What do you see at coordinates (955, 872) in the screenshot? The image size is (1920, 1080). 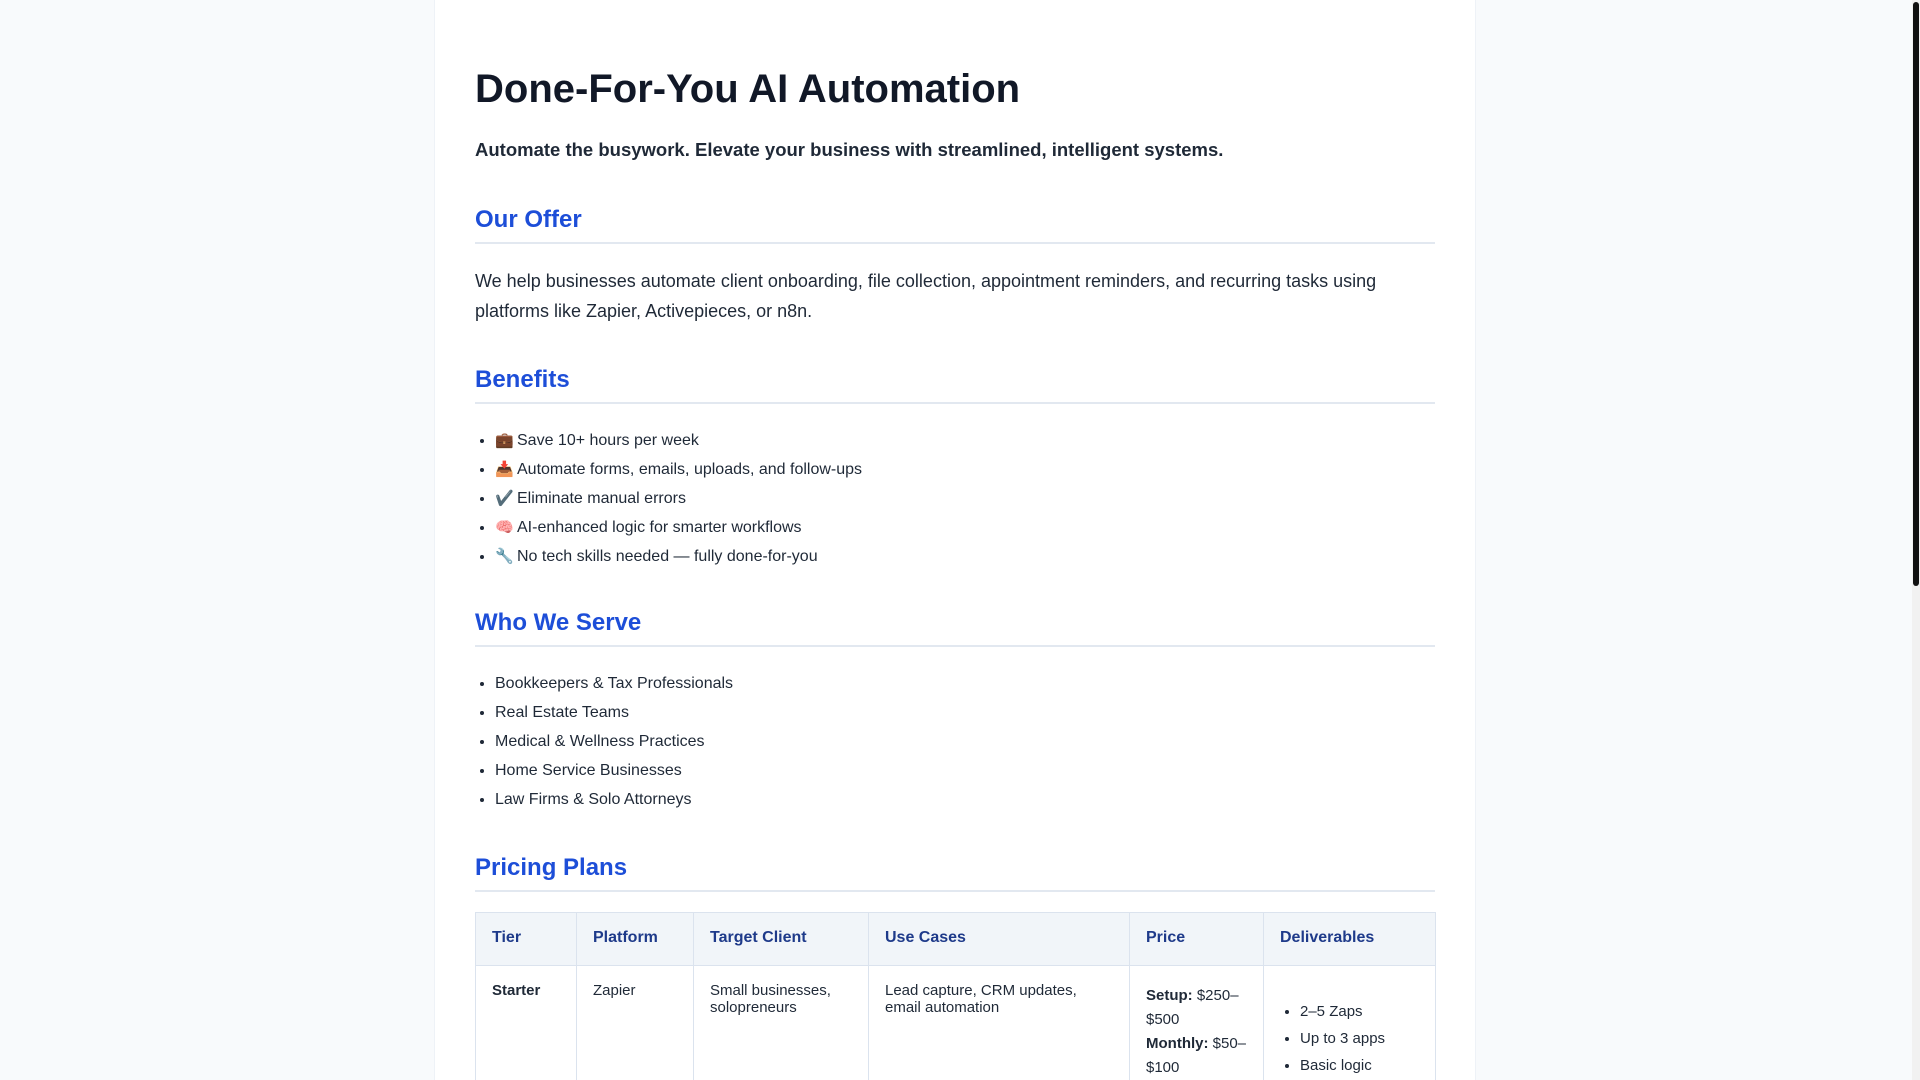 I see `pricing-heading: Pricing Plans` at bounding box center [955, 872].